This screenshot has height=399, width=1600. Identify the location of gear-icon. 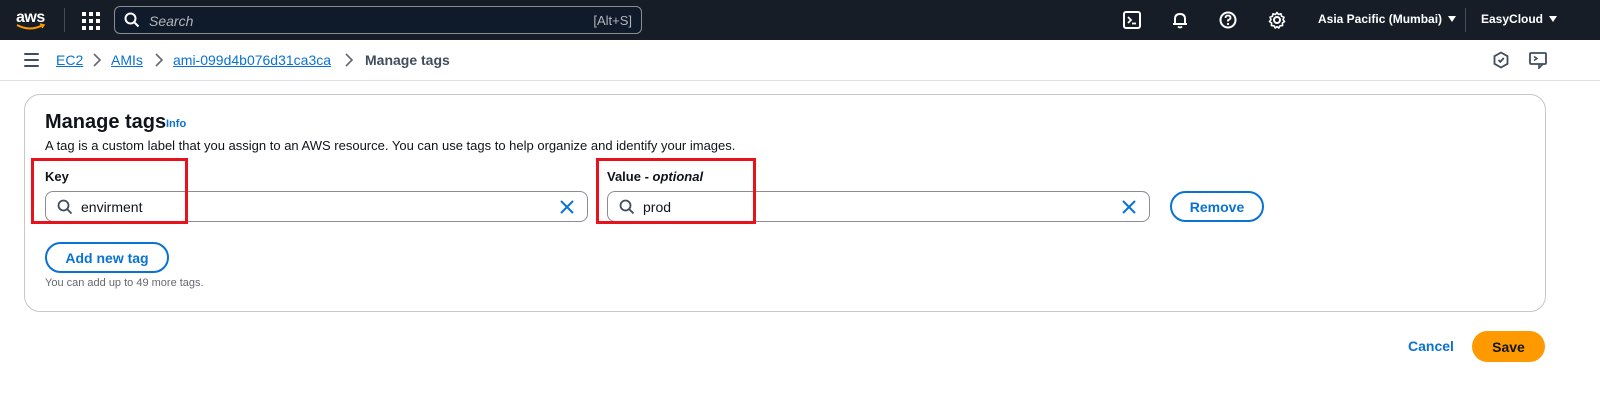
(1277, 20).